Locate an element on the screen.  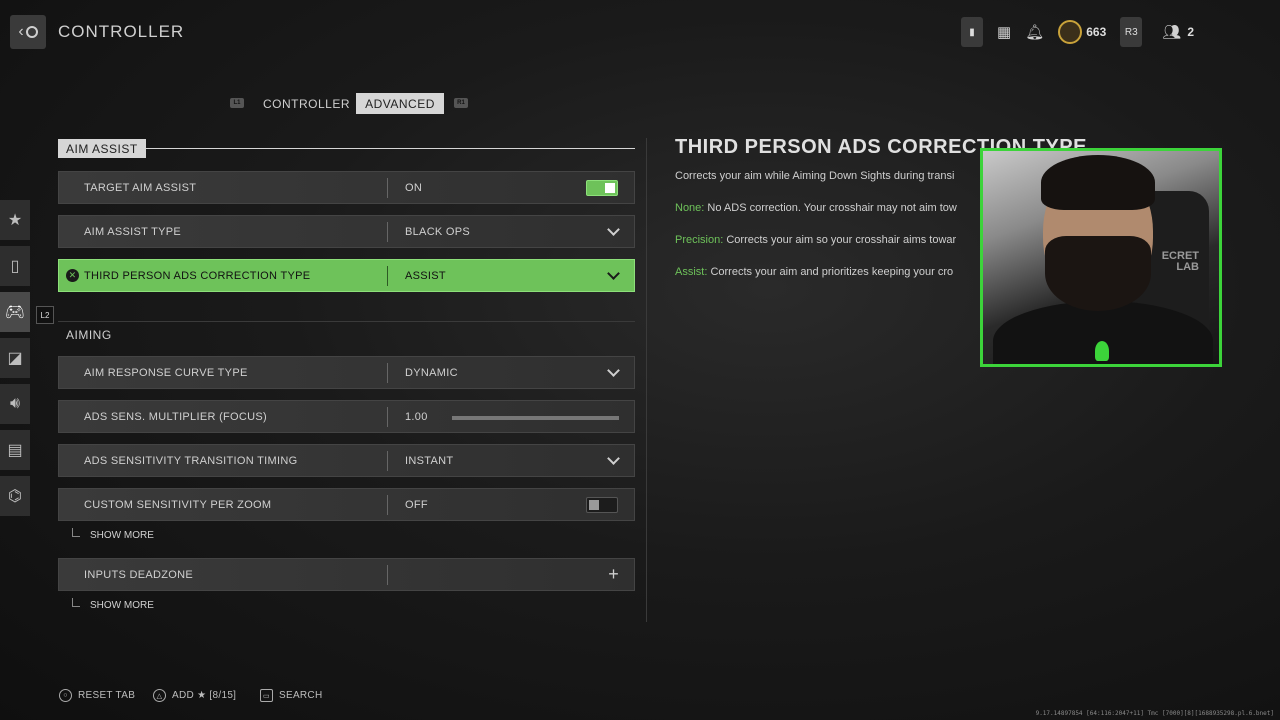
setting-value: ON is located at coordinates (414, 187).